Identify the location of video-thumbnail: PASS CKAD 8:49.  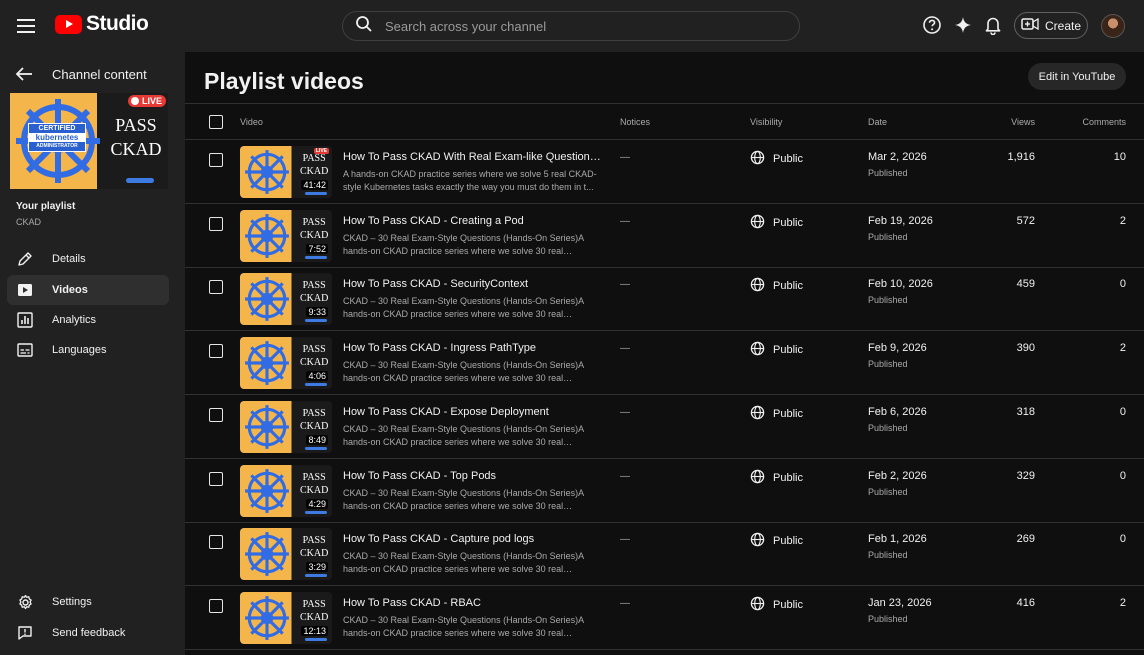
(286, 426).